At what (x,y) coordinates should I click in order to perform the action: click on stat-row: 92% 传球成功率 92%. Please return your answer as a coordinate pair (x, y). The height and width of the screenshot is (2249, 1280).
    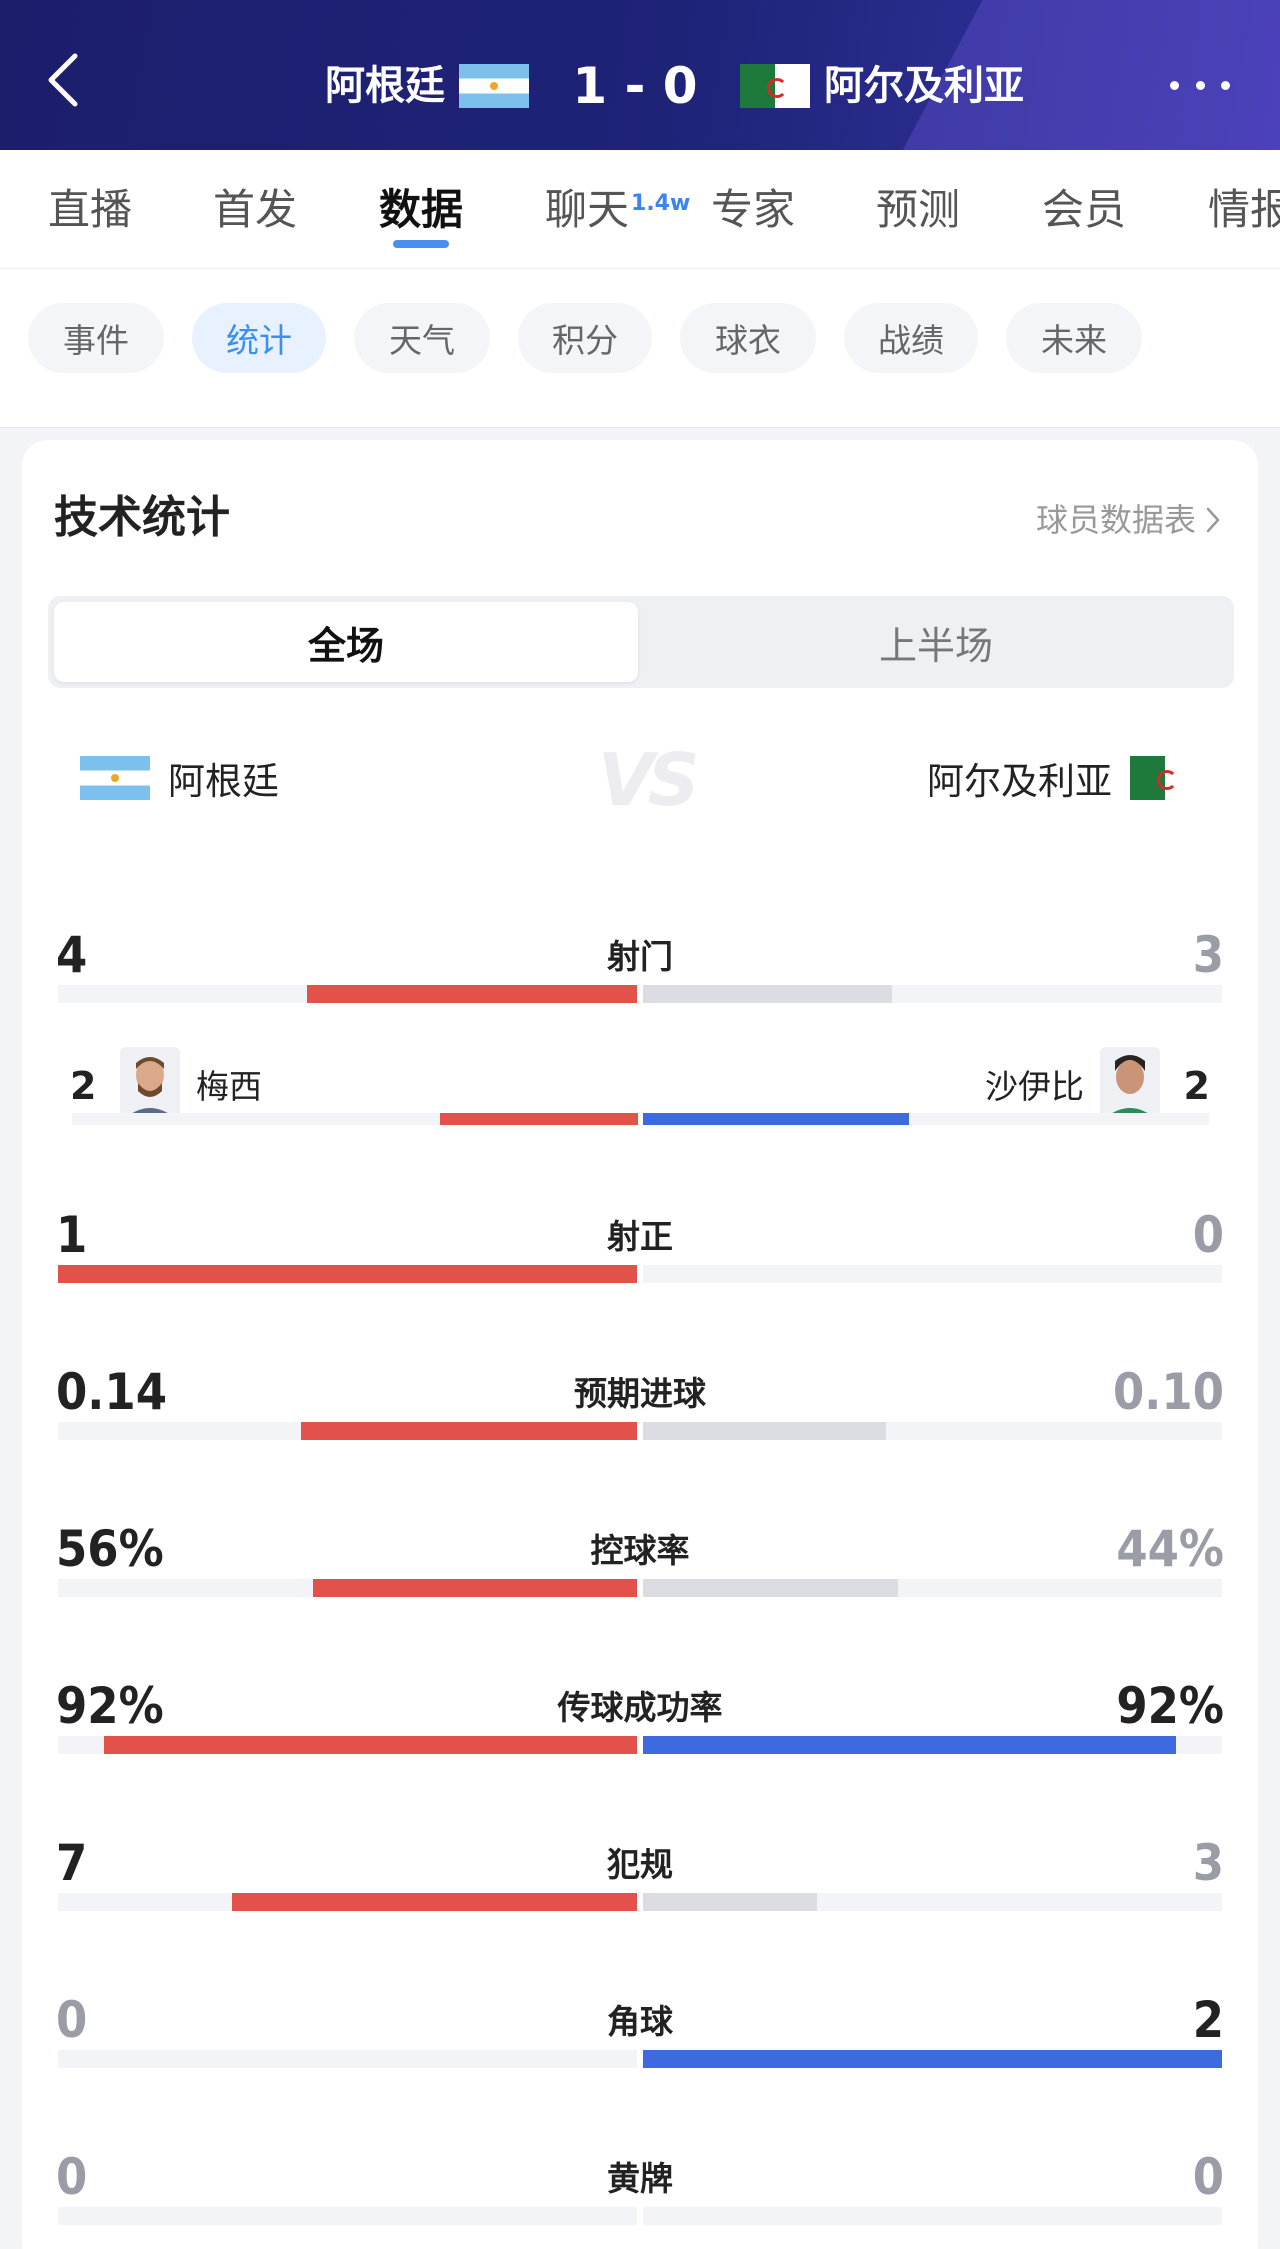
    Looking at the image, I should click on (640, 1736).